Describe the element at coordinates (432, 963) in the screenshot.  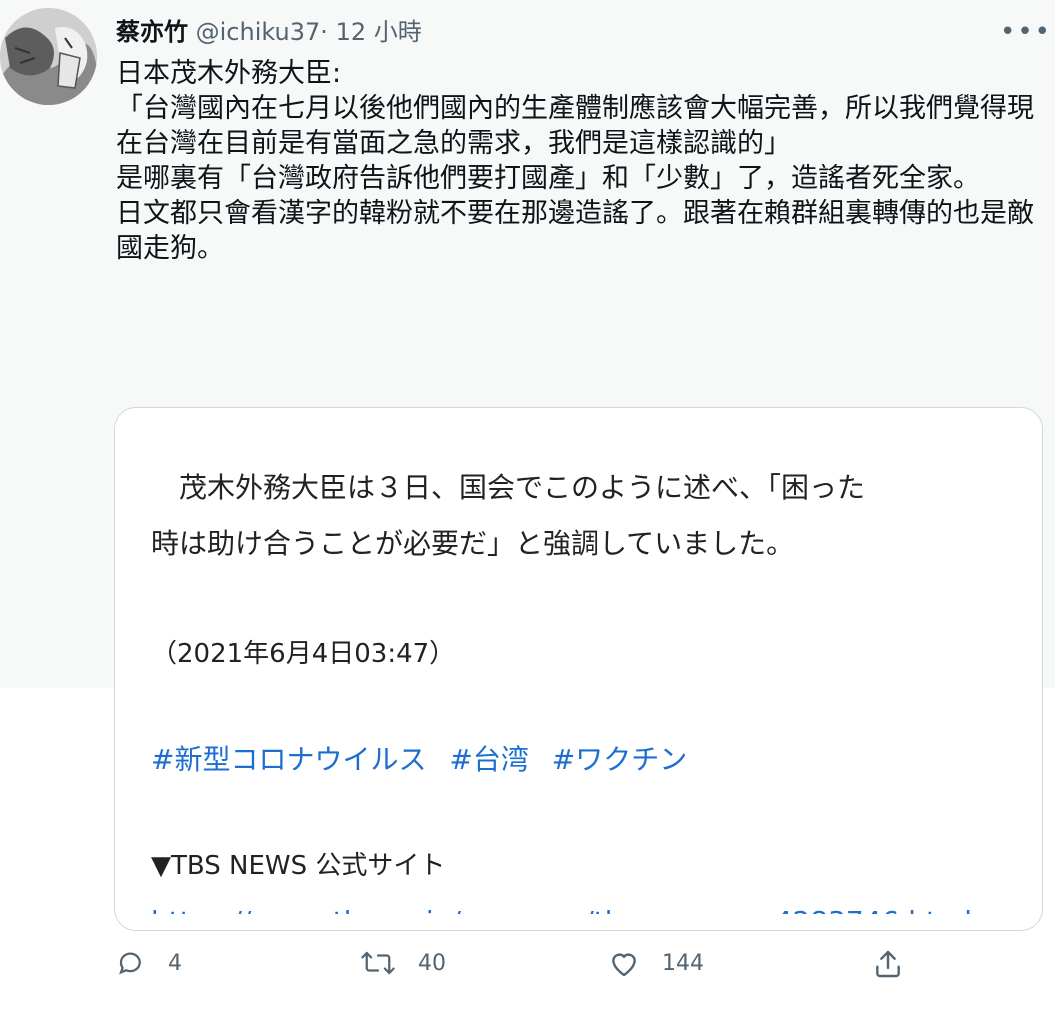
I see `retweet-count: 40` at that location.